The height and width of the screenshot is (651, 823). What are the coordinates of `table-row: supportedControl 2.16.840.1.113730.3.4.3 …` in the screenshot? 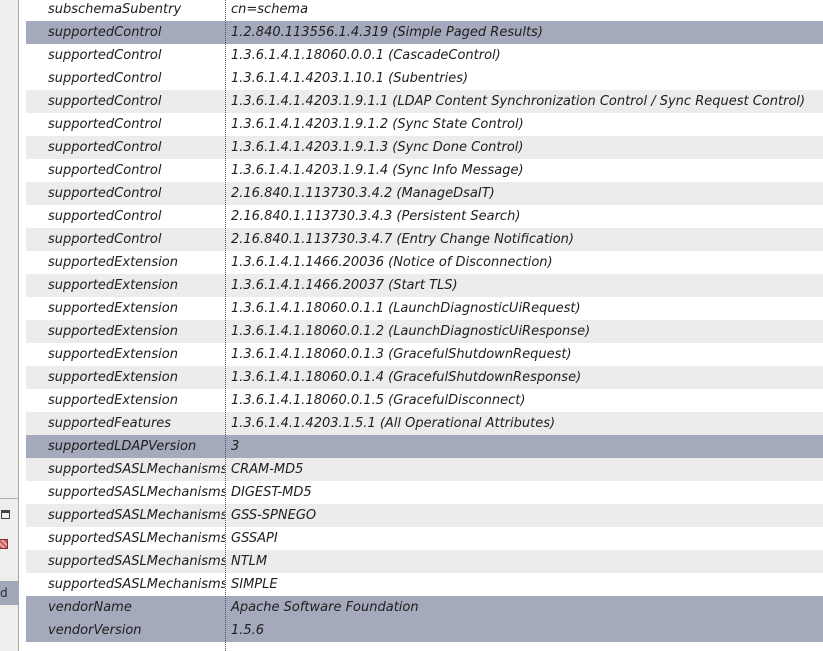 It's located at (424, 216).